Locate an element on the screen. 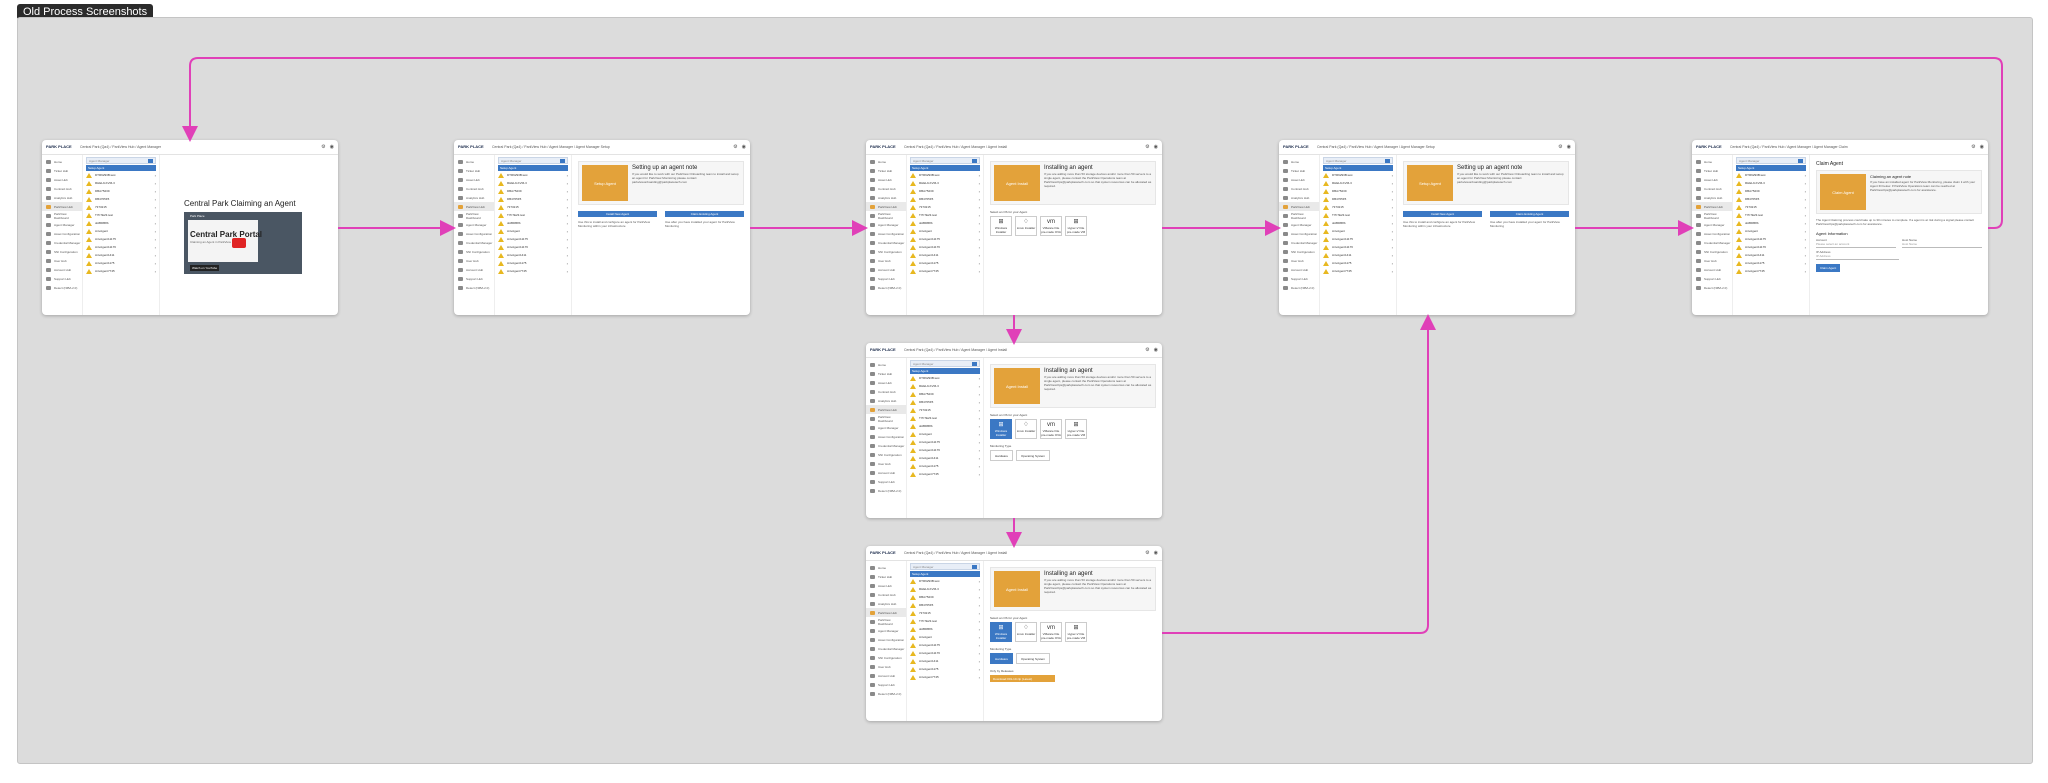 This screenshot has width=2048, height=783. agent-row: AnvAgent › is located at coordinates (945, 434).